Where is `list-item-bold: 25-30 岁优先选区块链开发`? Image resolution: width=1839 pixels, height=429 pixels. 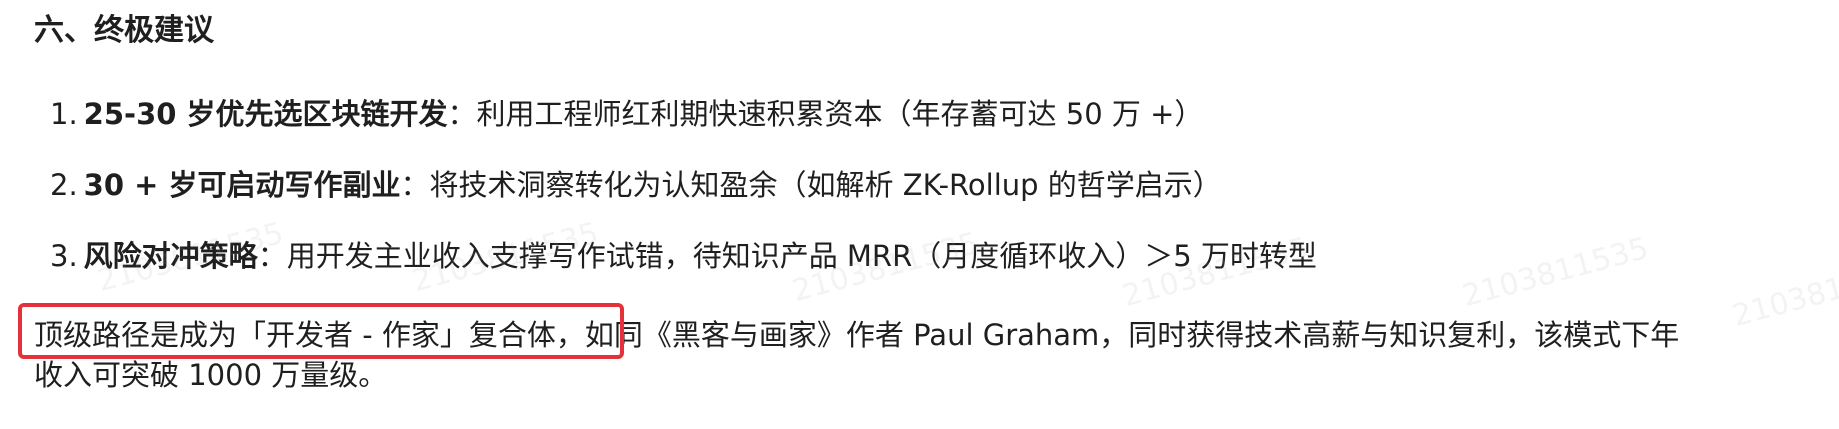 list-item-bold: 25-30 岁优先选区块链开发 is located at coordinates (265, 114).